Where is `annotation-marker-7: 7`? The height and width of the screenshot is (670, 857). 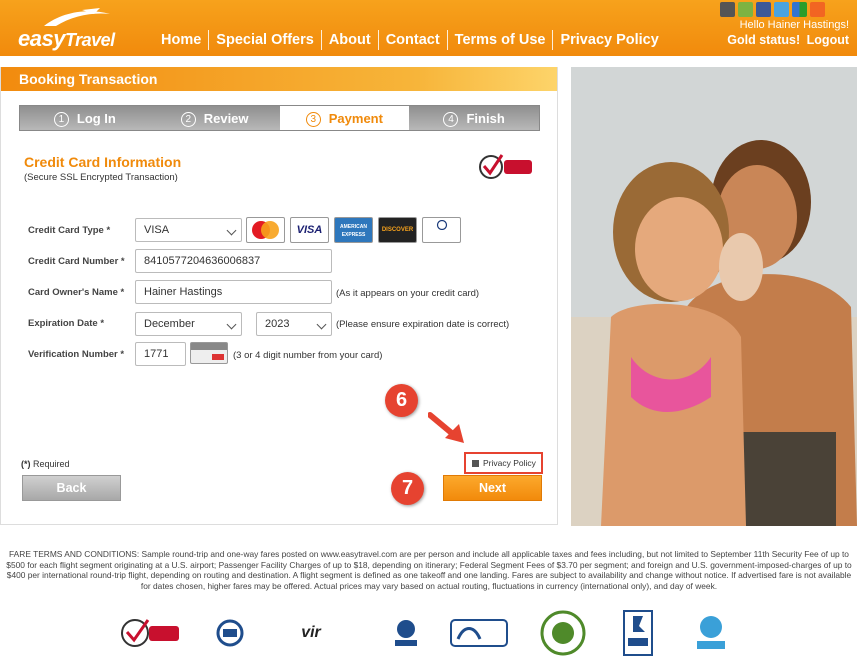
annotation-marker-7: 7 is located at coordinates (407, 488).